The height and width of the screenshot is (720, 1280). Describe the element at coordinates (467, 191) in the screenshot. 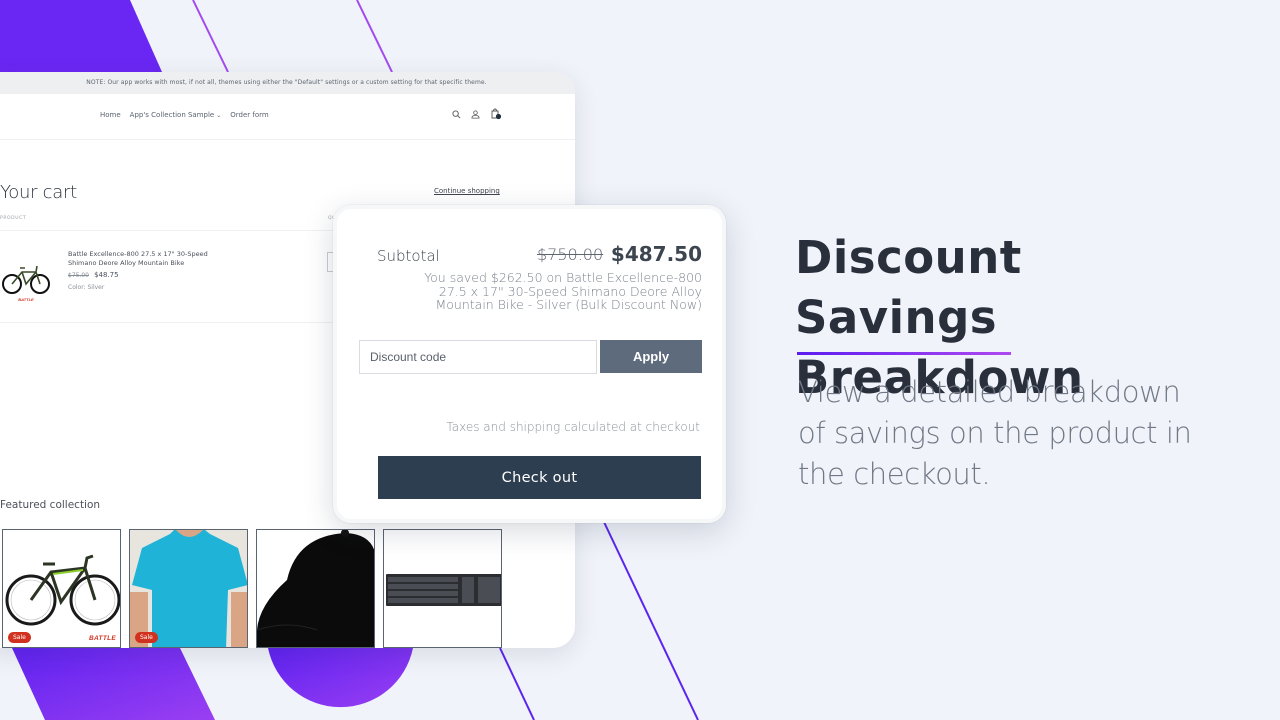

I see `continue-shopping-link: Continue shopping` at that location.